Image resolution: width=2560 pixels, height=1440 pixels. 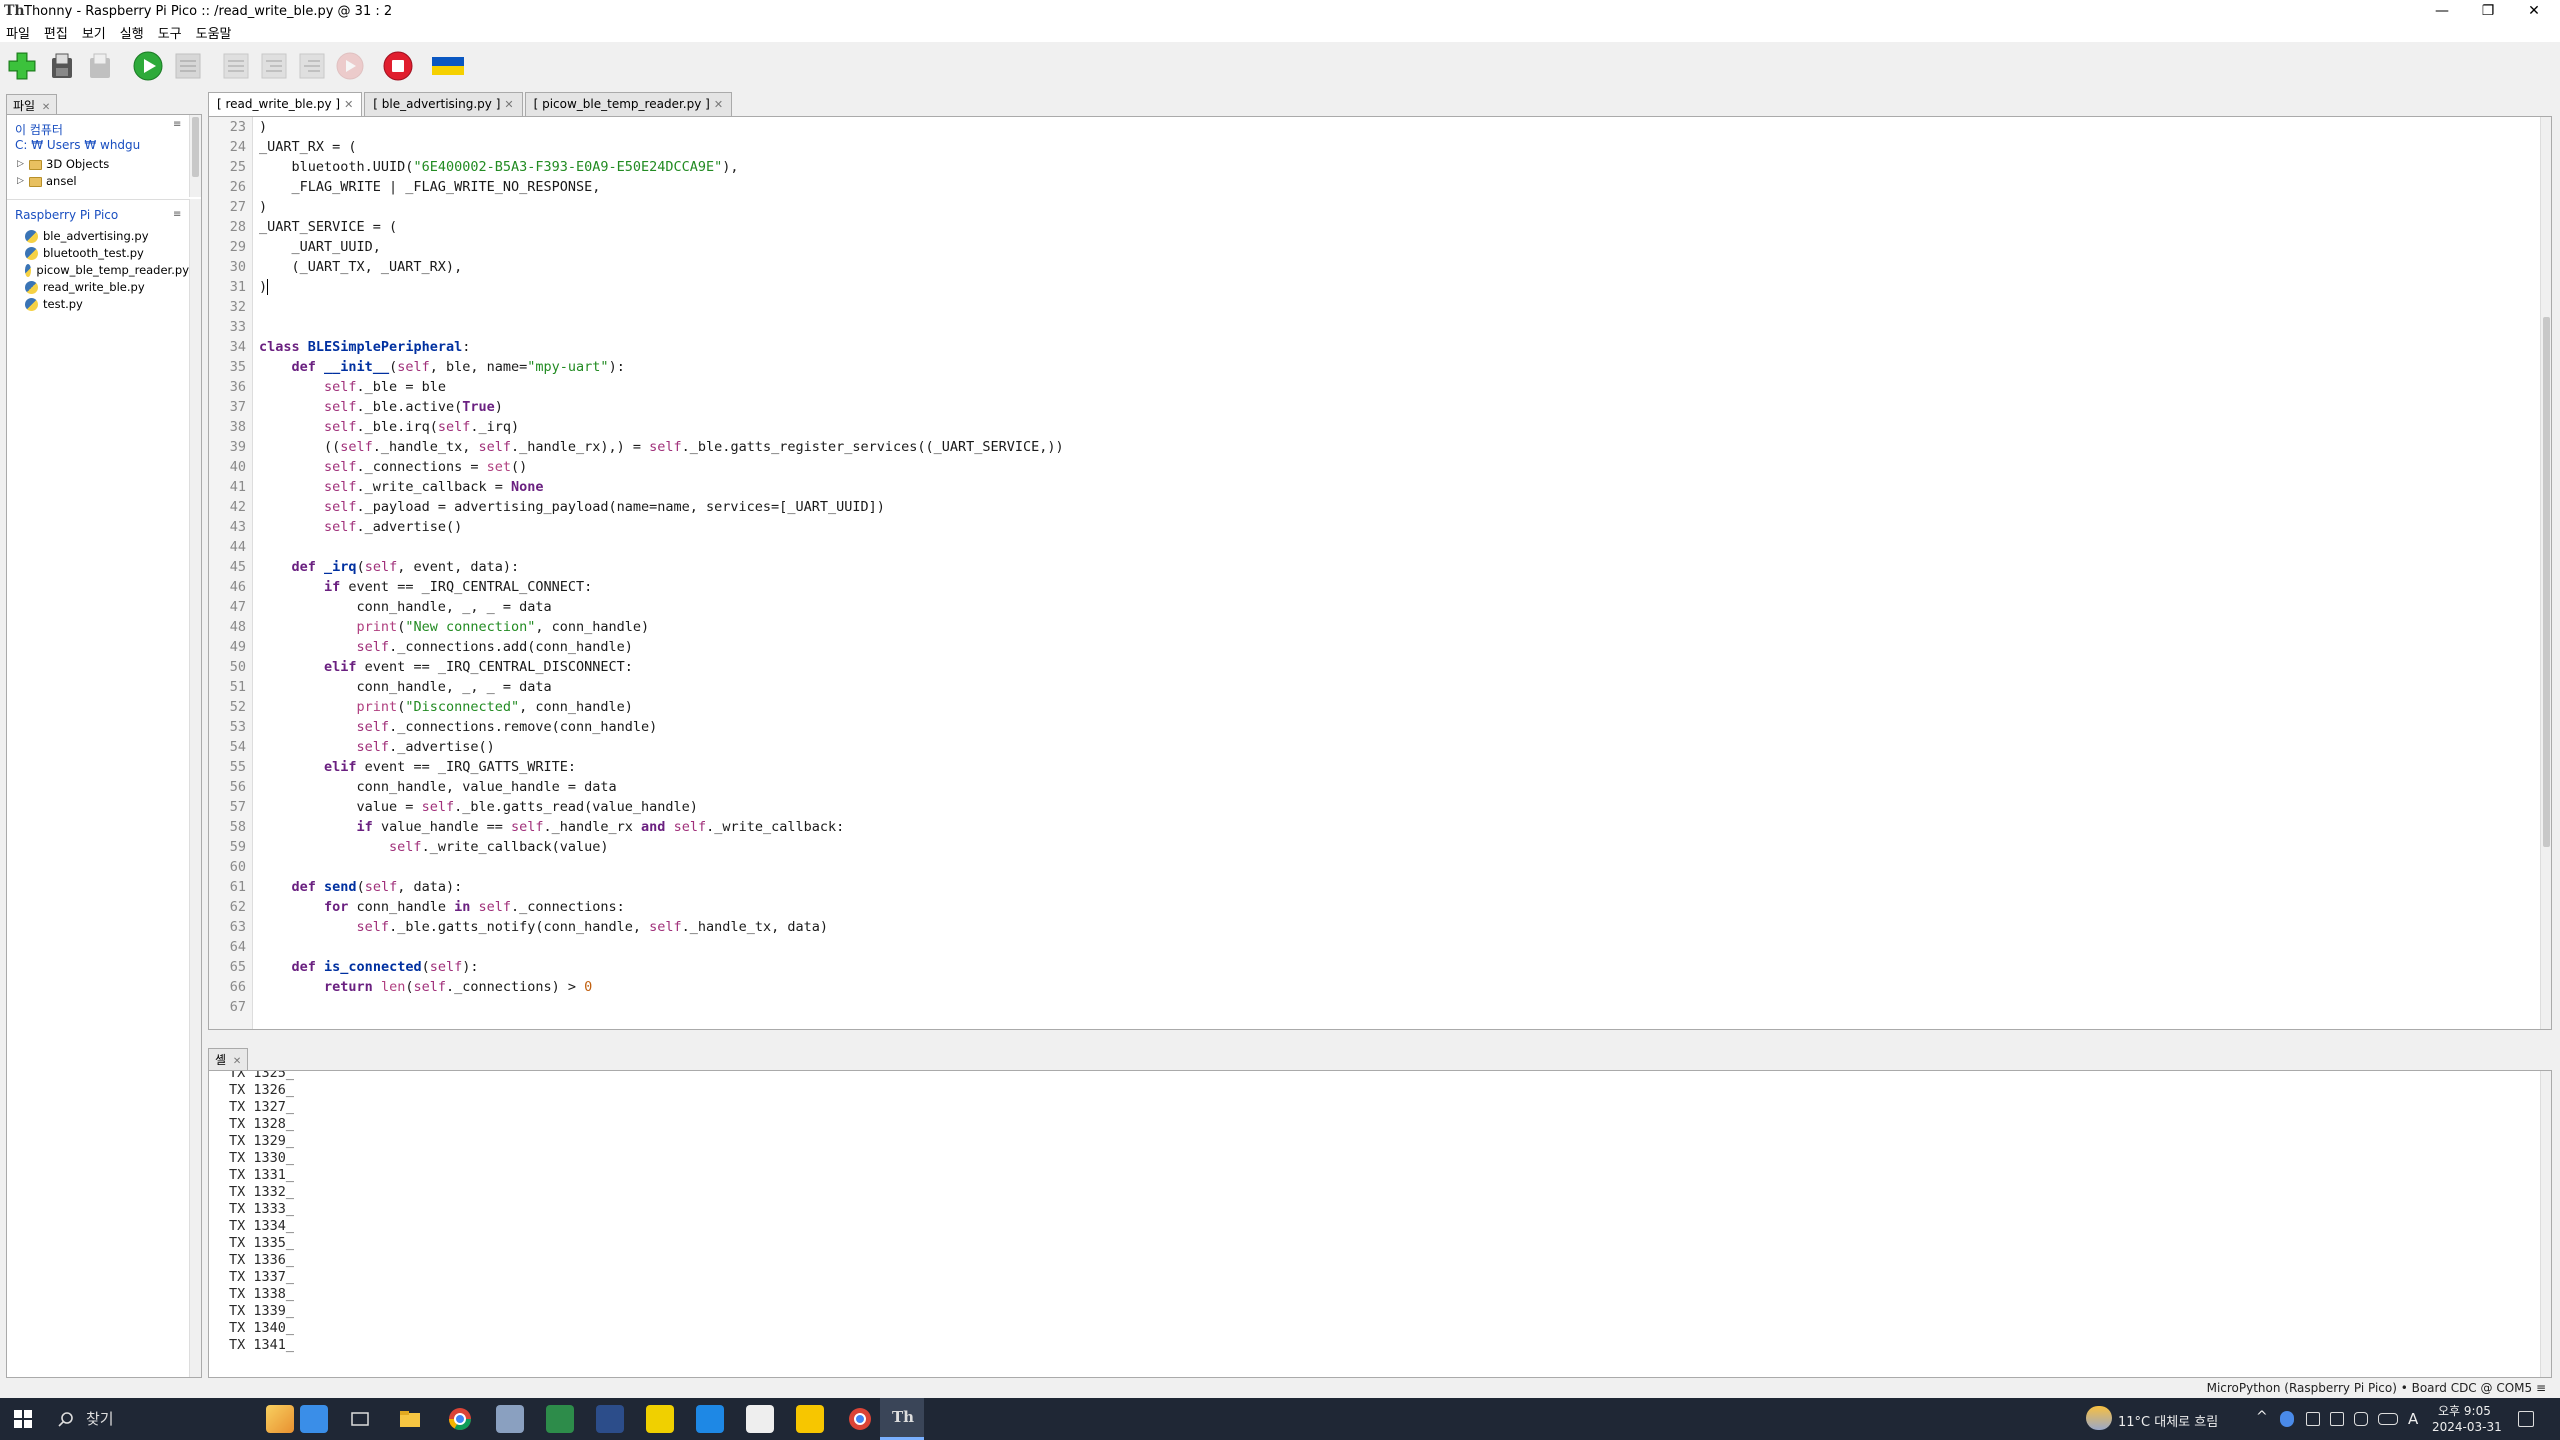 I want to click on arduino-icon, so click(x=610, y=1419).